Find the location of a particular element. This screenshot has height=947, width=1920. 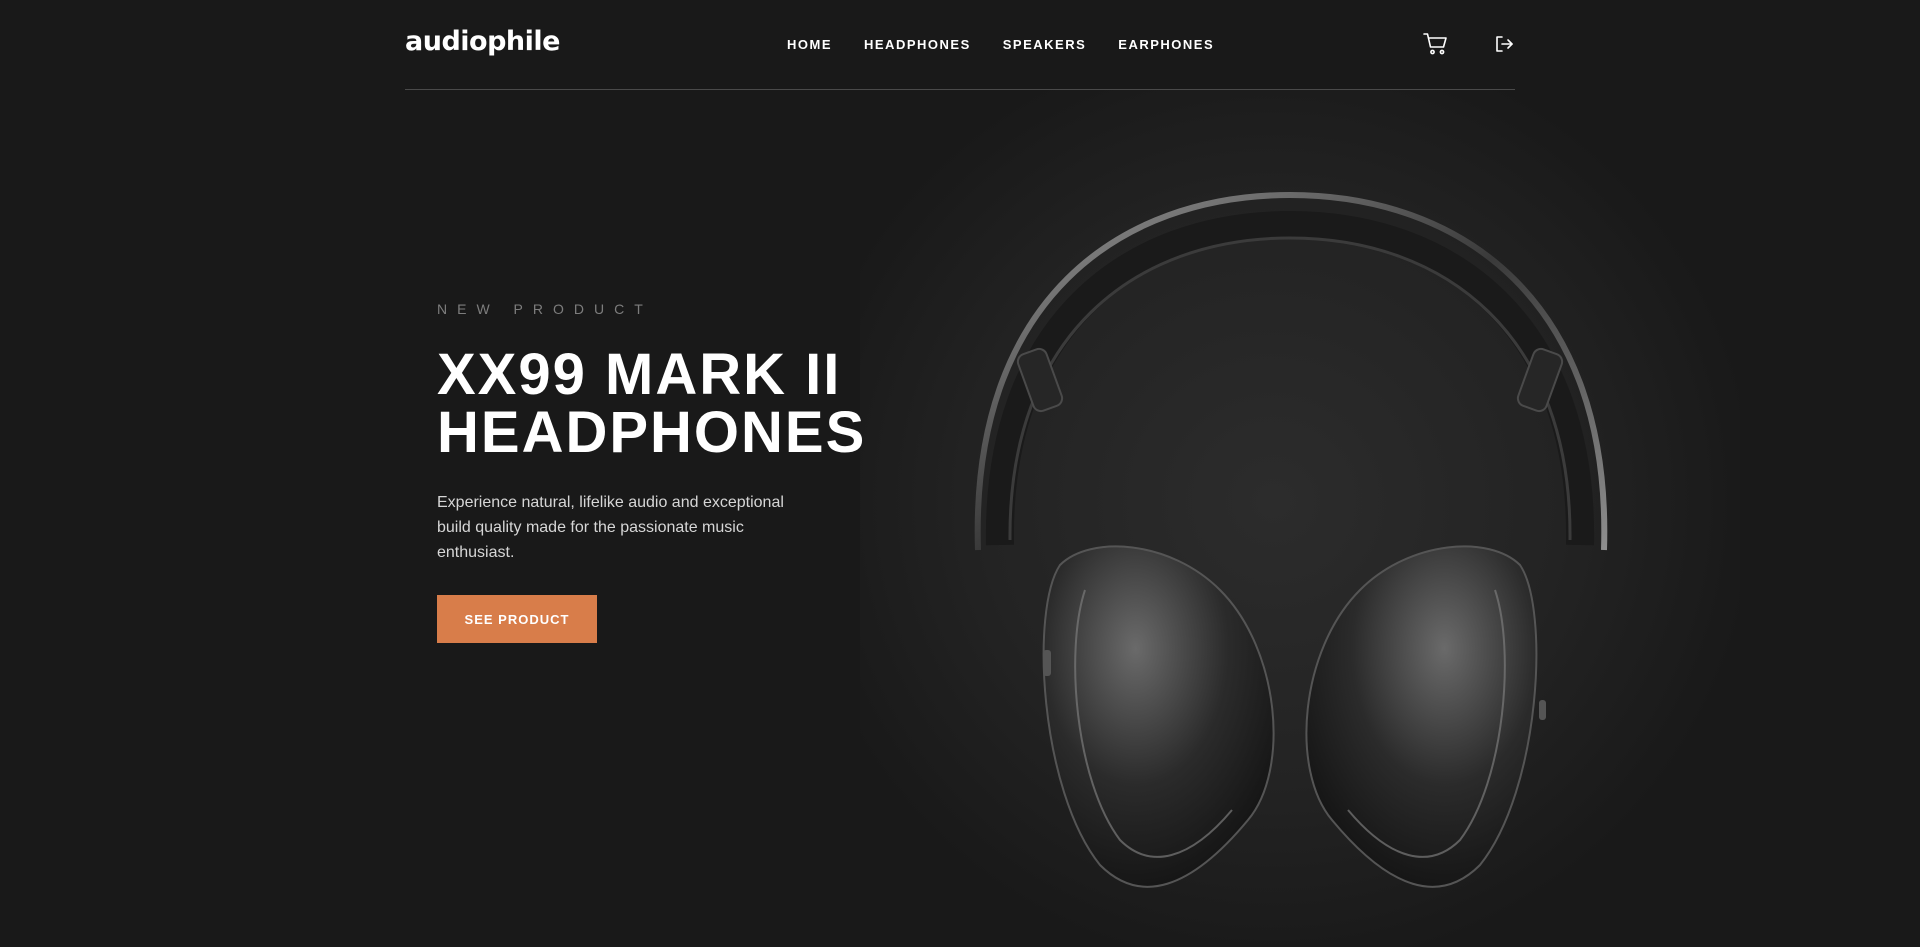

logout-icon is located at coordinates (1504, 44).